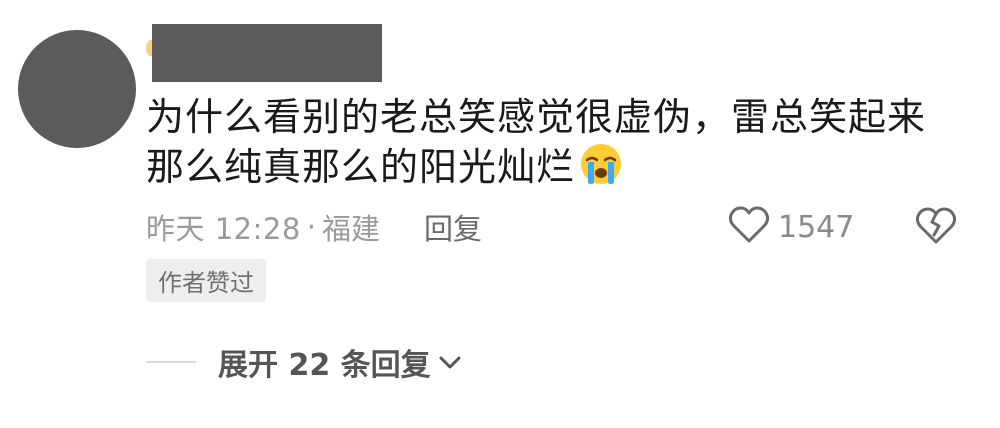 The width and height of the screenshot is (1000, 428). What do you see at coordinates (749, 227) in the screenshot?
I see `heart-icon` at bounding box center [749, 227].